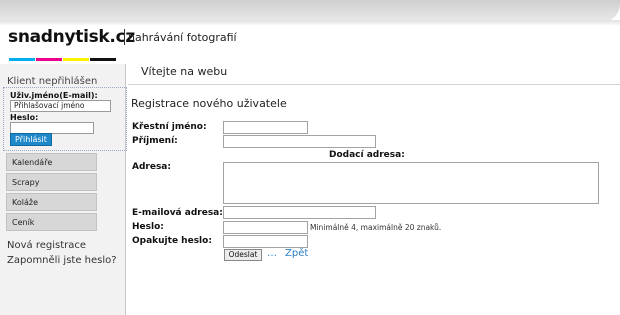 The height and width of the screenshot is (315, 620). What do you see at coordinates (169, 127) in the screenshot?
I see `first-name-label: Křestní jméno:` at bounding box center [169, 127].